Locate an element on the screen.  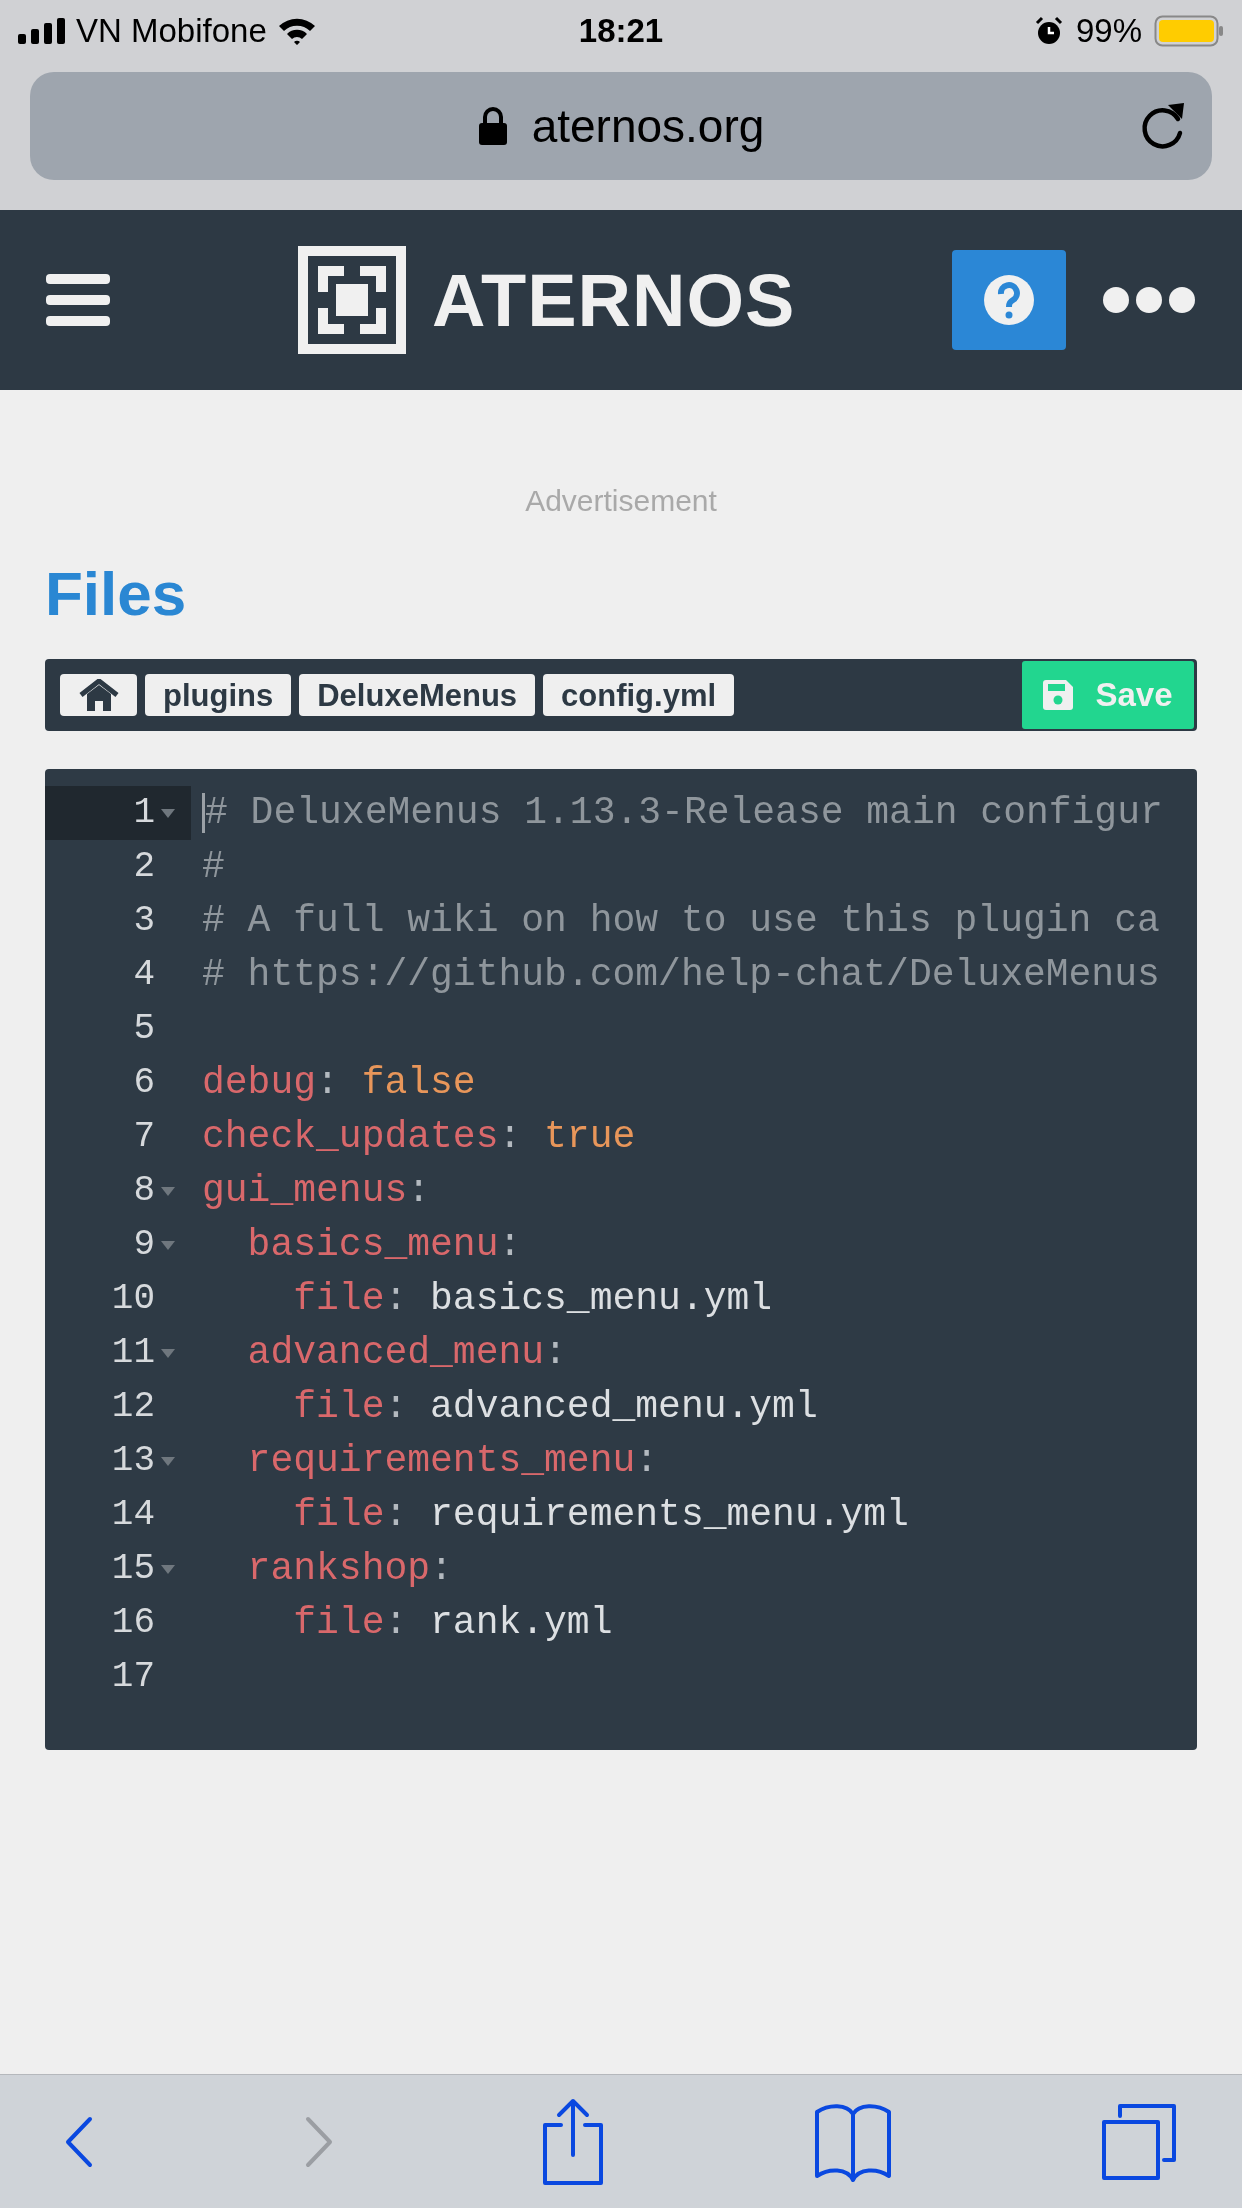
line-number: 14 is located at coordinates (133, 1515).